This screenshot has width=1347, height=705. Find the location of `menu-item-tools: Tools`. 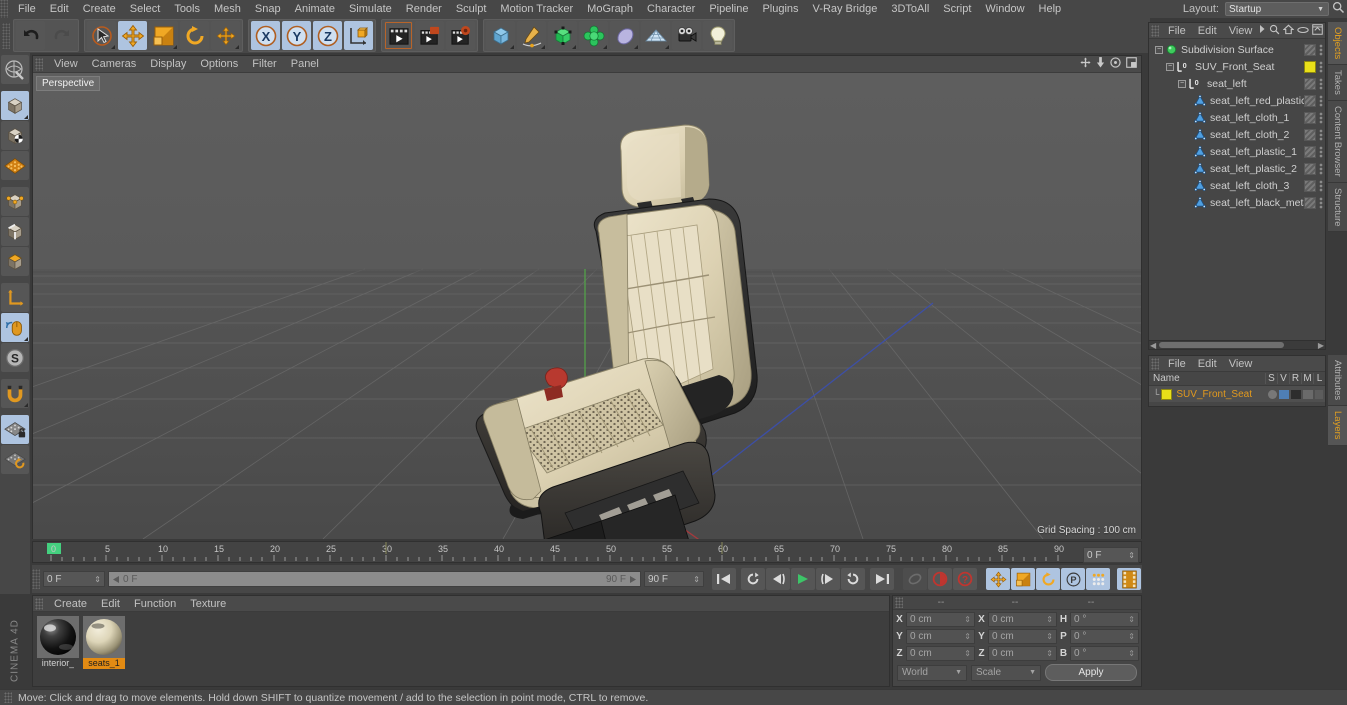

menu-item-tools: Tools is located at coordinates (187, 9).